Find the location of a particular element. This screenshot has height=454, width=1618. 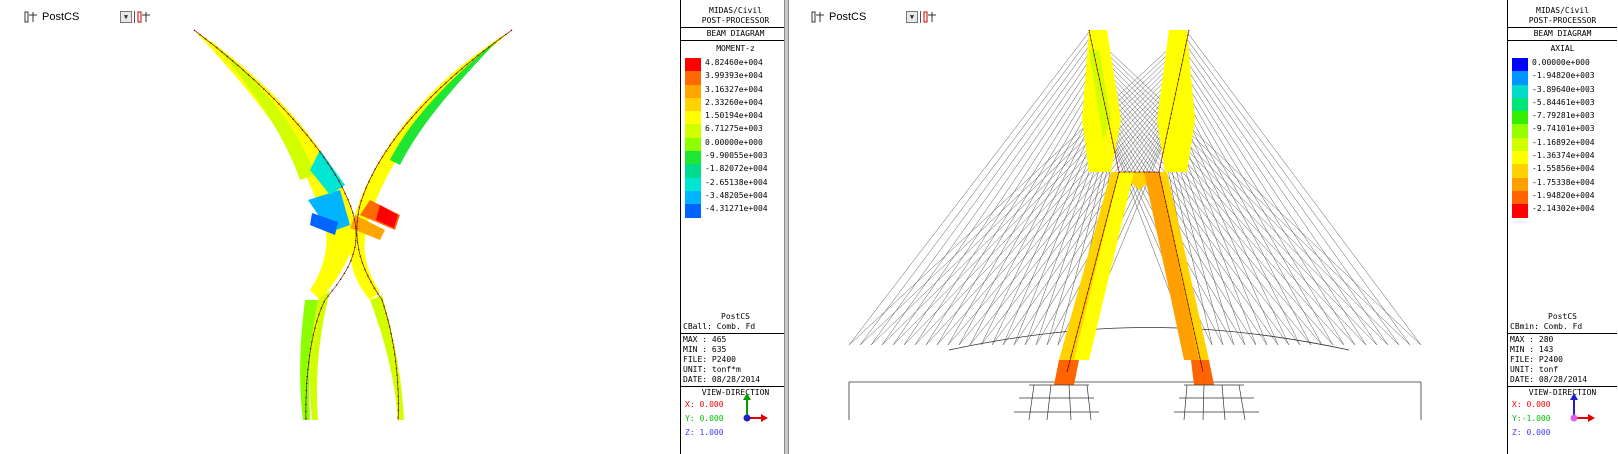

legend-value: 2.33260e+004 is located at coordinates (734, 102).